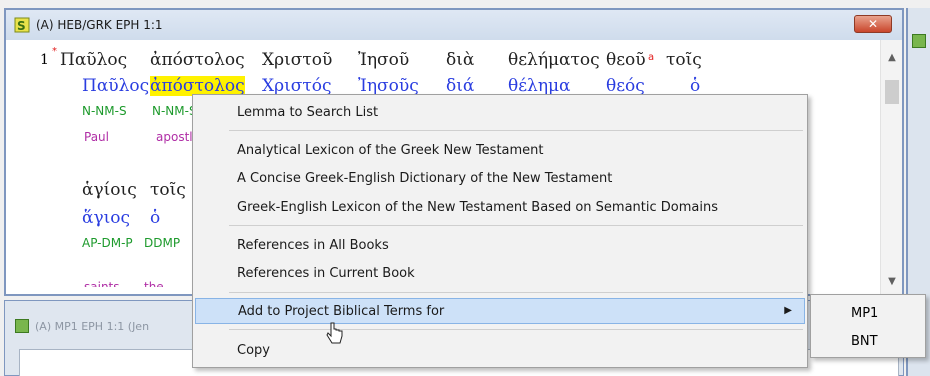  Describe the element at coordinates (626, 60) in the screenshot. I see `greek-word: θεοῦ` at that location.